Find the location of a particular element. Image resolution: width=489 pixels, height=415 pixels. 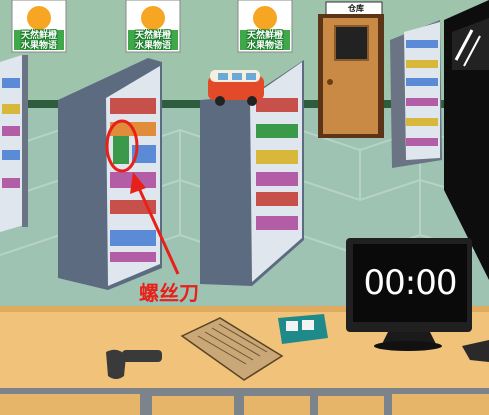

shelf-back-right is located at coordinates (416, 94).